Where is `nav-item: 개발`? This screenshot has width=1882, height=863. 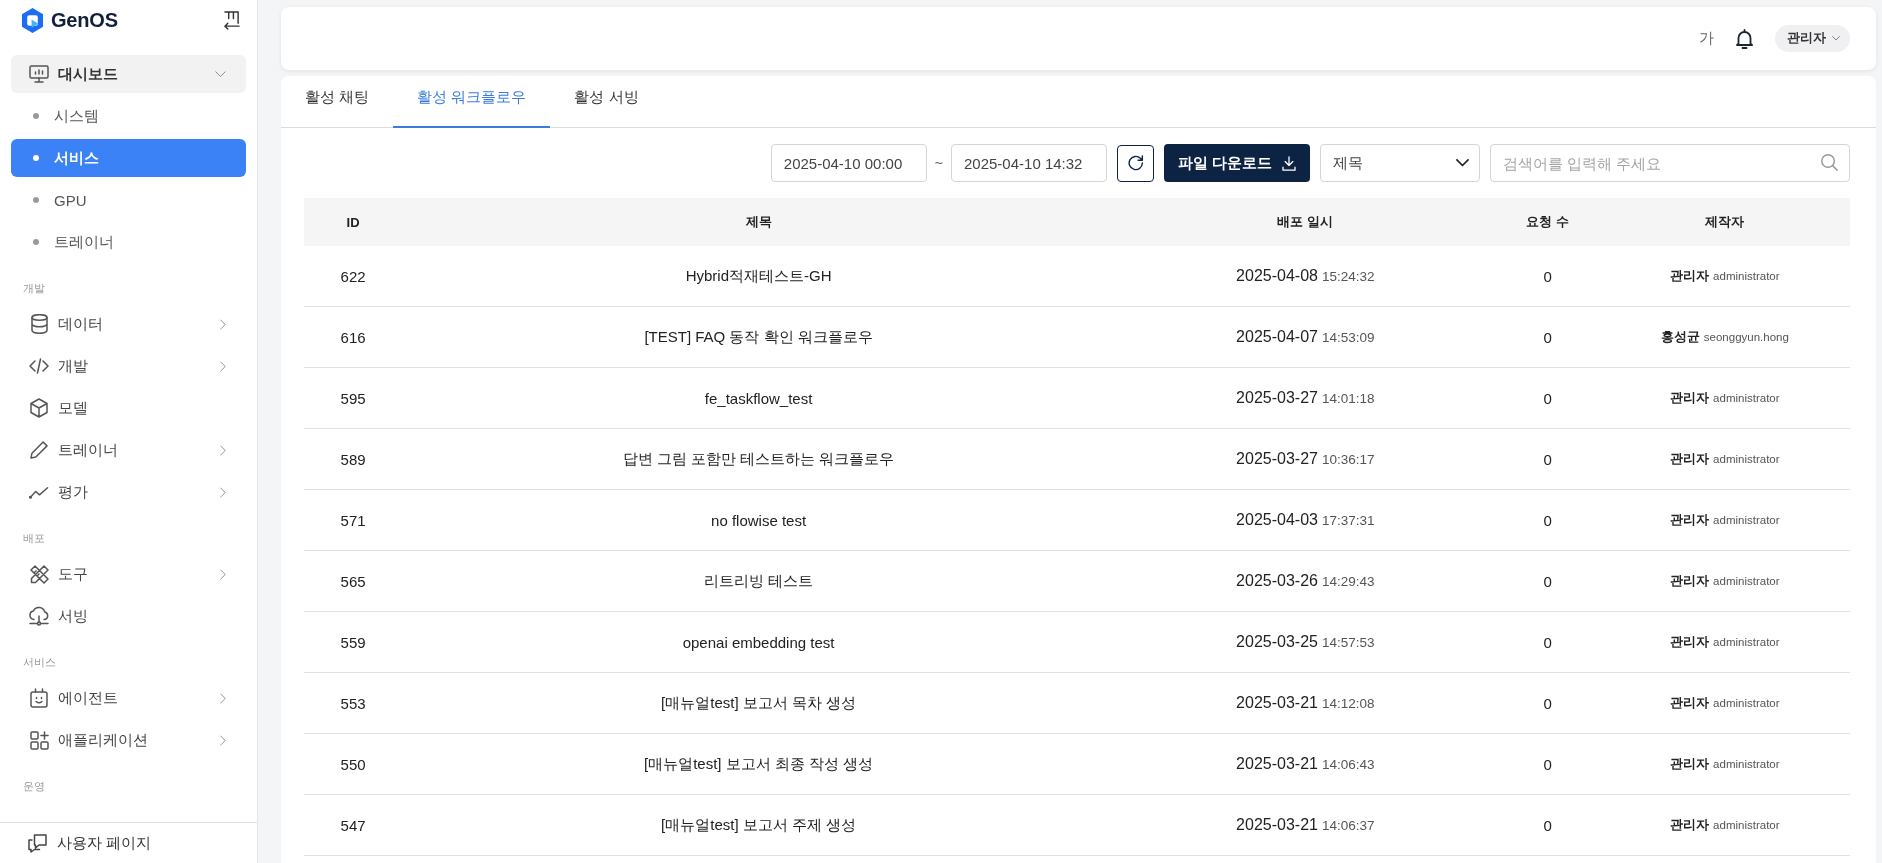 nav-item: 개발 is located at coordinates (128, 366).